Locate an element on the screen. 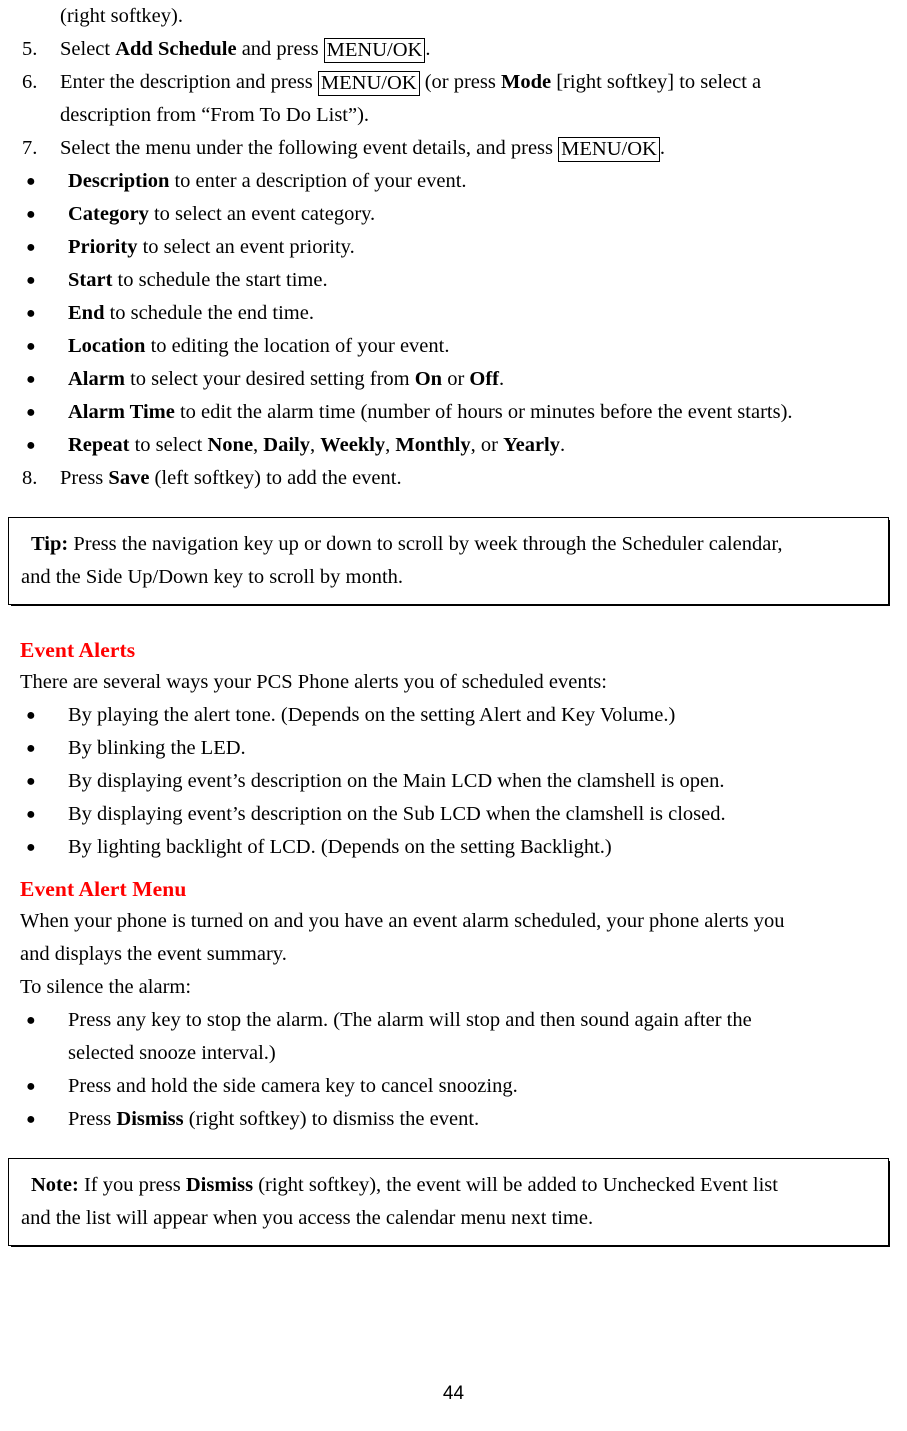 Image resolution: width=907 pixels, height=1431 pixels. numbered-step: 5. Select Add Schedule and press MENU/OK. is located at coordinates (453, 49).